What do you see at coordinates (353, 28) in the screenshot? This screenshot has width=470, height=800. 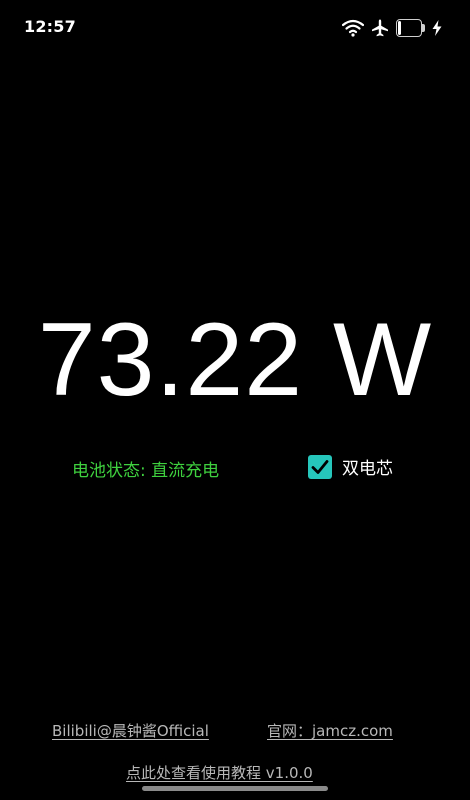 I see `wifi-icon` at bounding box center [353, 28].